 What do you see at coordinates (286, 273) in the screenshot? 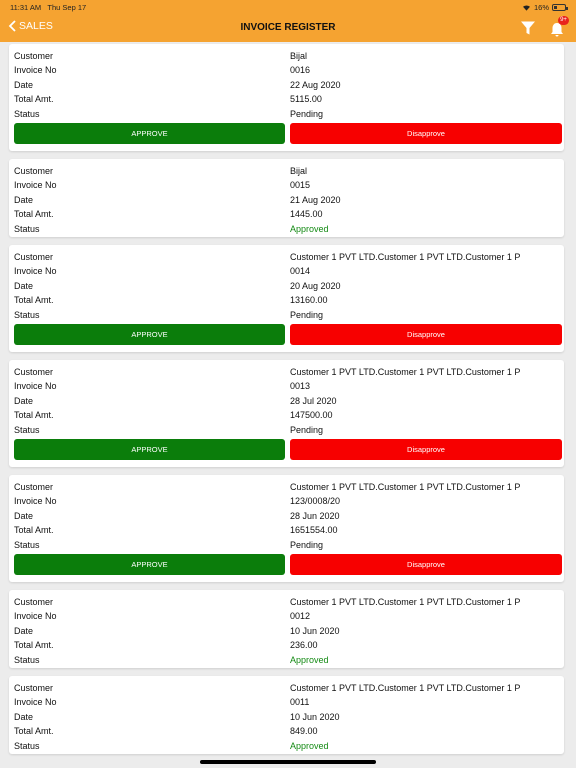
I see `invoice-field-invoice-no: Invoice No 0014` at bounding box center [286, 273].